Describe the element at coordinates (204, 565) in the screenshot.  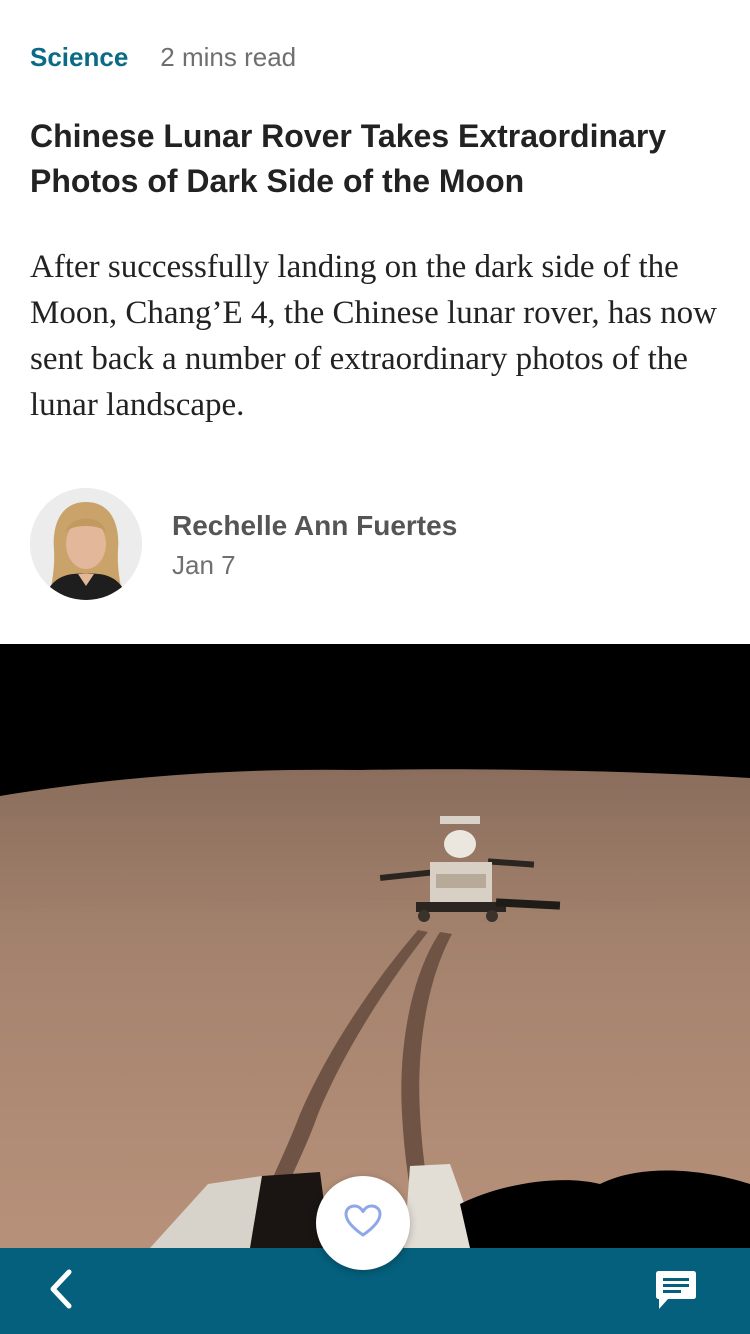
I see `publish-date: Jan 7` at that location.